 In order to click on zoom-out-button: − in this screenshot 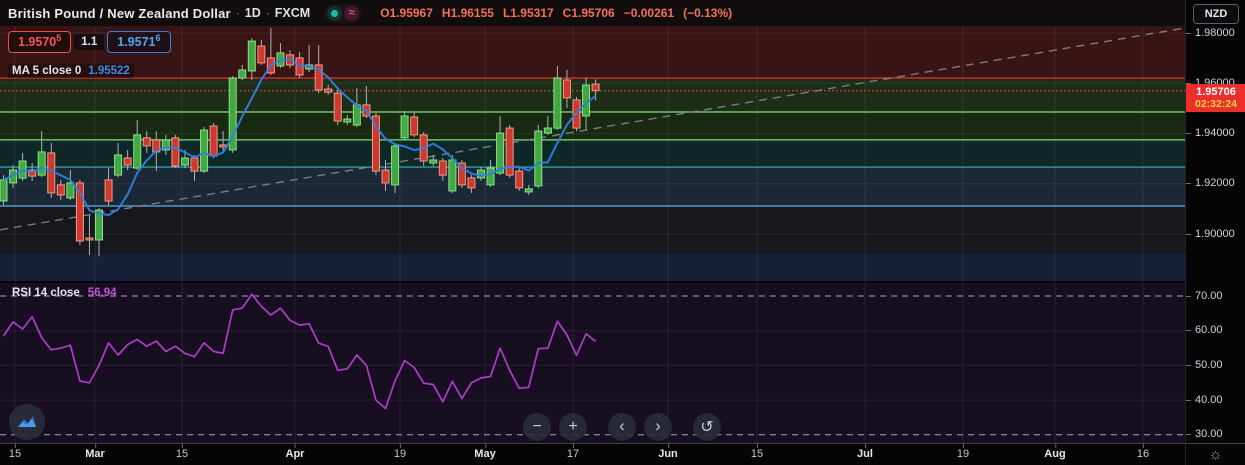, I will do `click(537, 427)`.